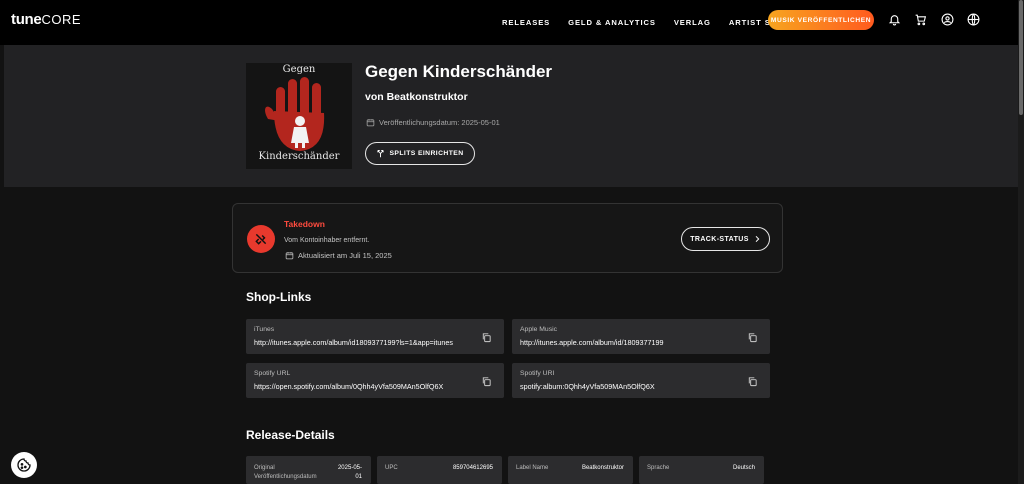 This screenshot has width=1024, height=484. What do you see at coordinates (285, 477) in the screenshot?
I see `detail-label-line: Veröffentlichungsdatum` at bounding box center [285, 477].